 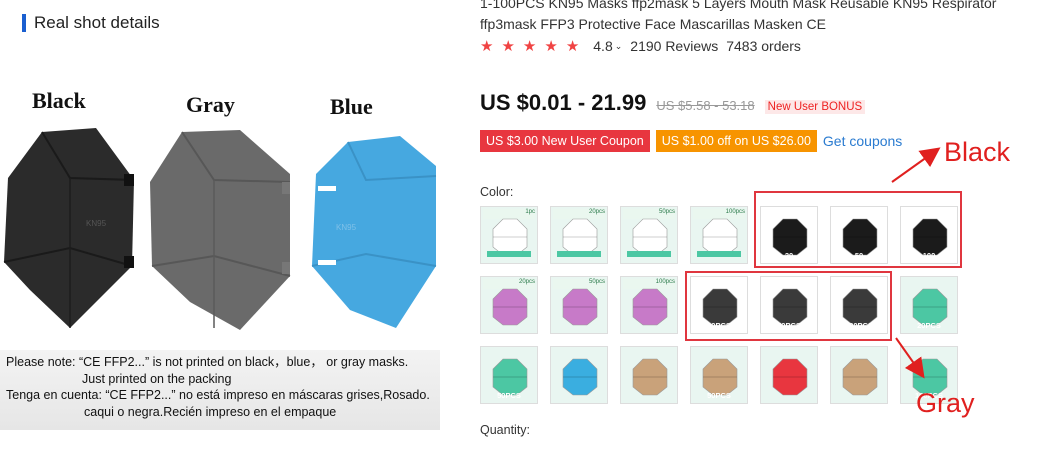 I want to click on color-option-18: 50PCS, so click(x=719, y=375).